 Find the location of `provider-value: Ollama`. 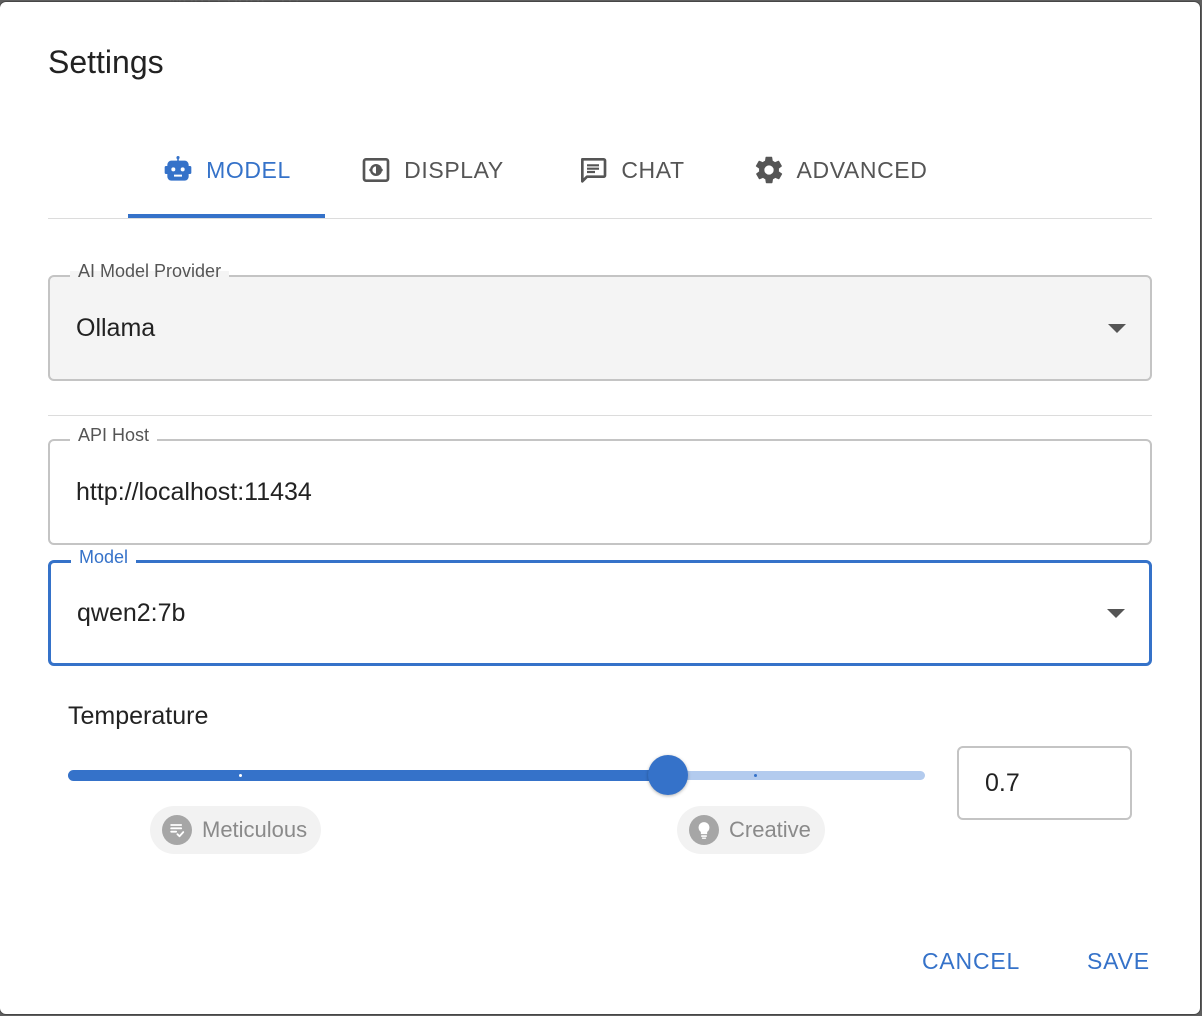

provider-value: Ollama is located at coordinates (116, 327).